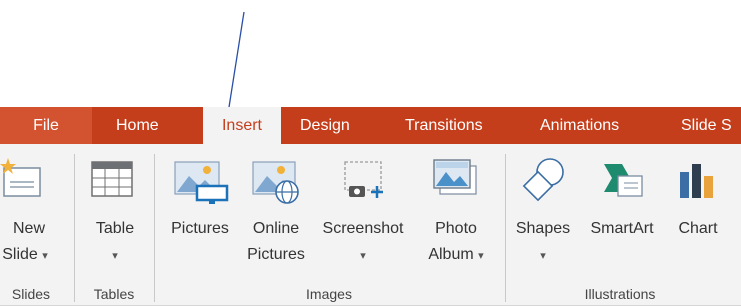  Describe the element at coordinates (544, 181) in the screenshot. I see `shapes-icon` at that location.